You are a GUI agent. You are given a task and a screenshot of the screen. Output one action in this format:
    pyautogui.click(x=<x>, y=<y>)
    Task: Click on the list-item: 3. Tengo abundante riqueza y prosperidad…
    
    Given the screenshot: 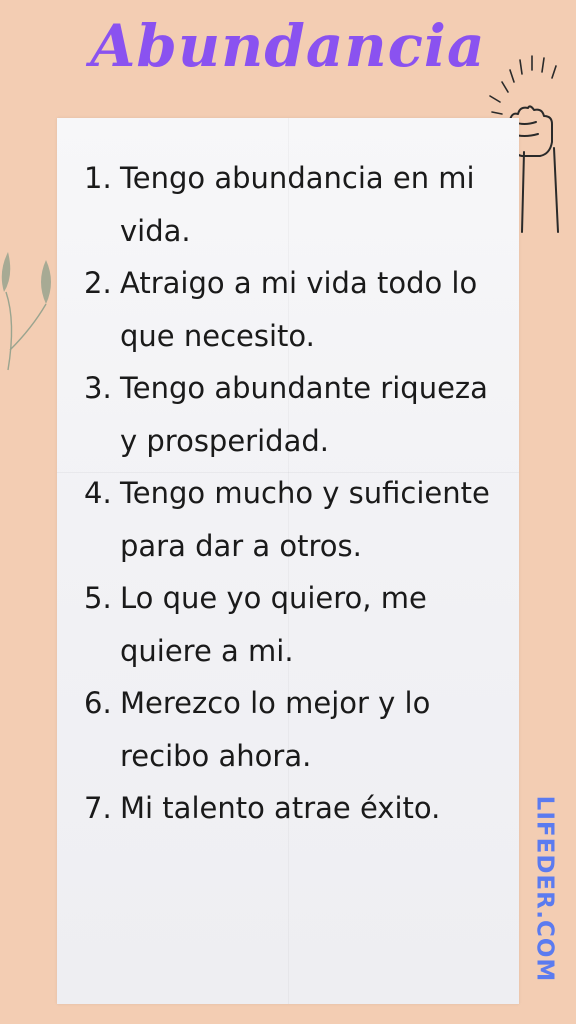 What is the action you would take?
    pyautogui.click(x=289, y=414)
    